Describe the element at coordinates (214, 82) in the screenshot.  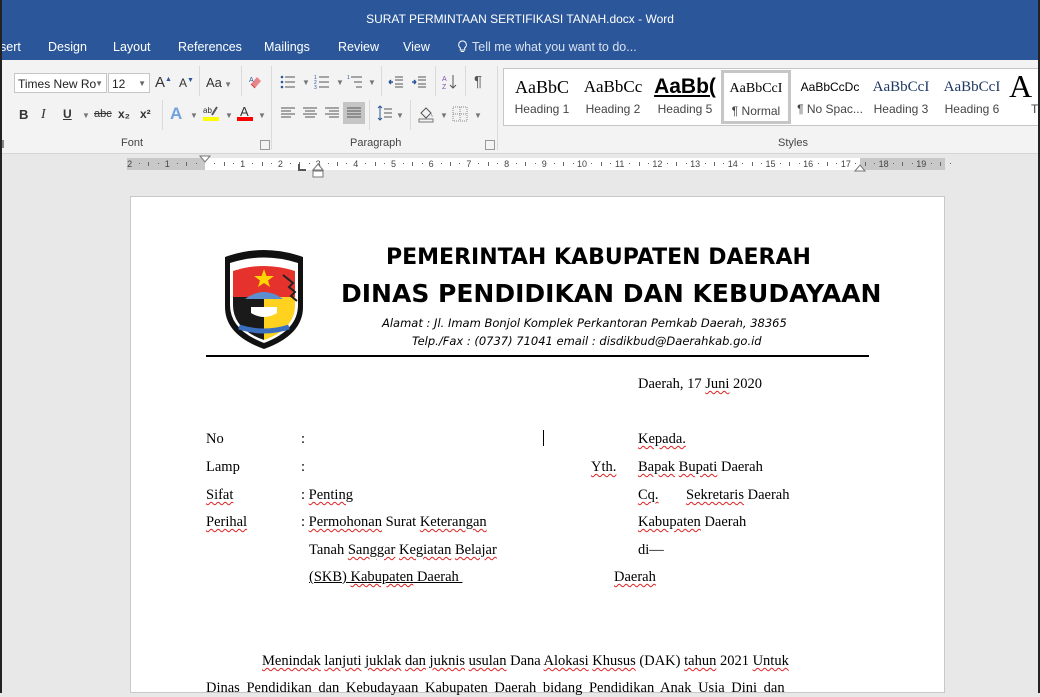
I see `change-case-label: Aa` at that location.